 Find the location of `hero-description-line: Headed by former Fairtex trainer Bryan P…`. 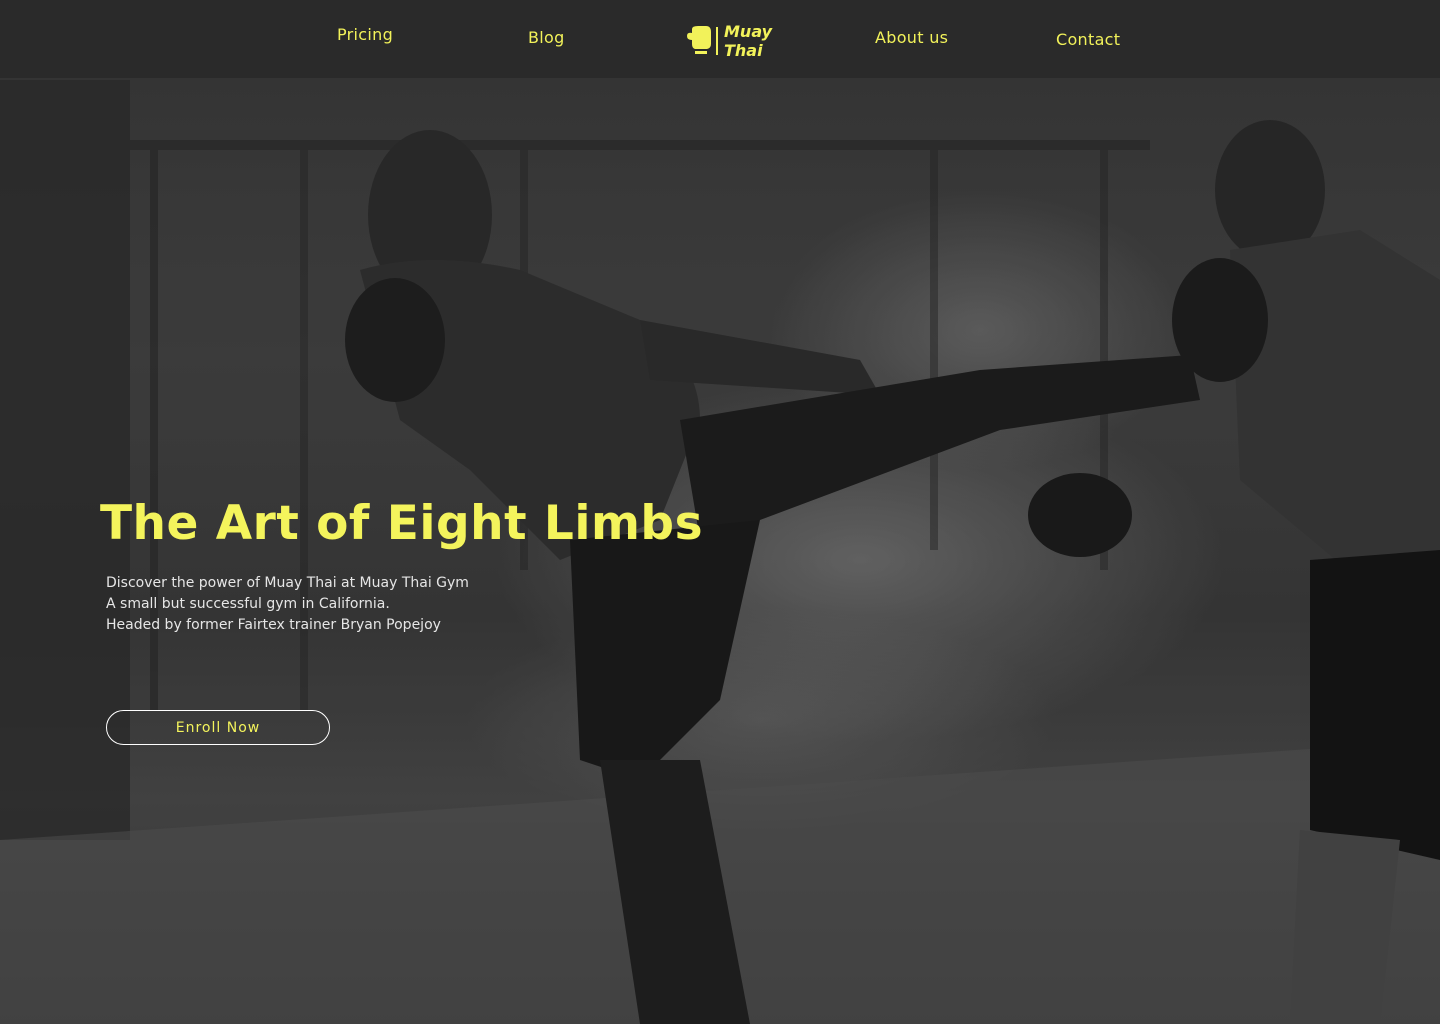

hero-description-line: Headed by former Fairtex trainer Bryan P… is located at coordinates (273, 625).